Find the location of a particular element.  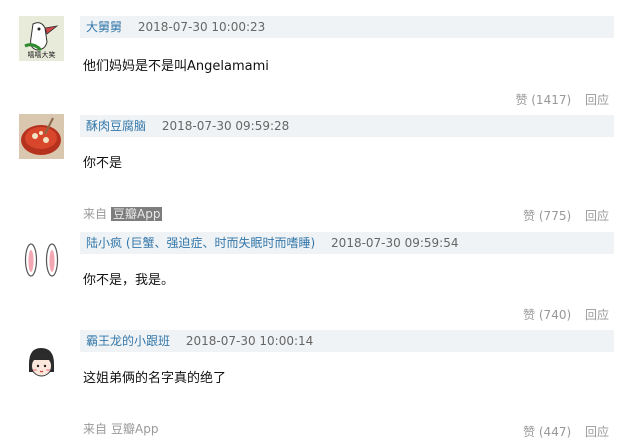

girl-face-avatar-icon is located at coordinates (41, 362).